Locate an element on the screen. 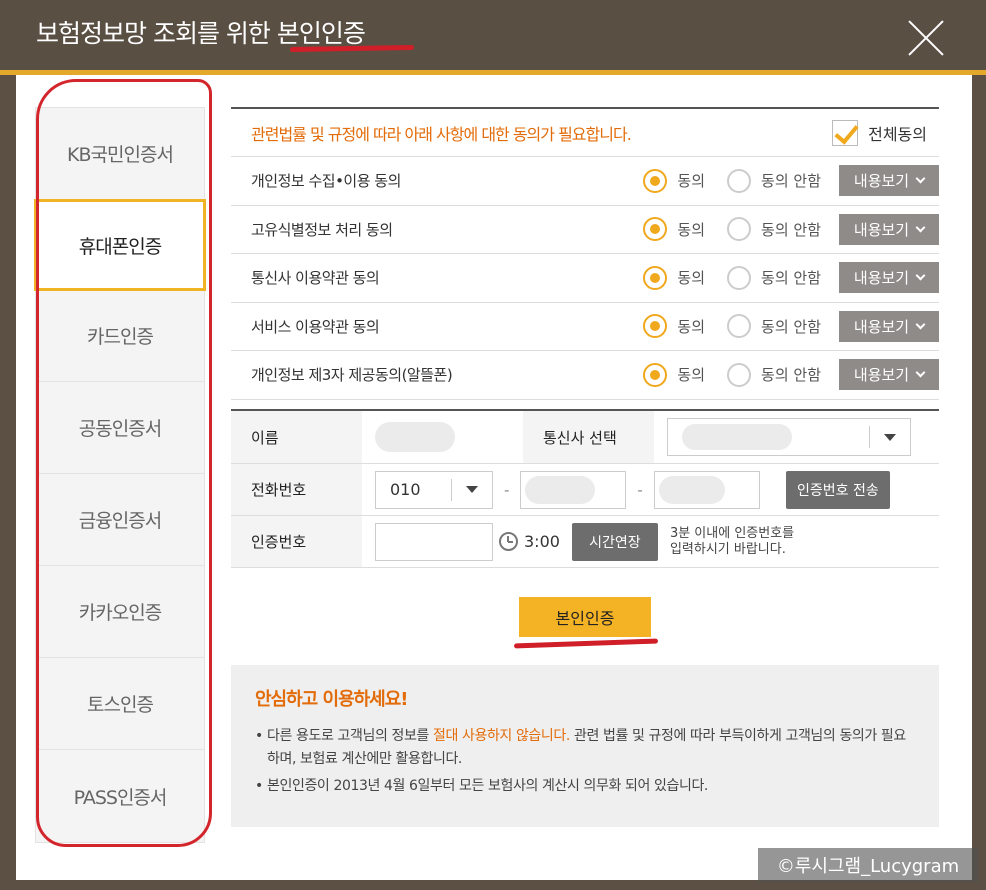 The height and width of the screenshot is (890, 986). sidebar-item-phone: 휴대폰인증 is located at coordinates (120, 245).